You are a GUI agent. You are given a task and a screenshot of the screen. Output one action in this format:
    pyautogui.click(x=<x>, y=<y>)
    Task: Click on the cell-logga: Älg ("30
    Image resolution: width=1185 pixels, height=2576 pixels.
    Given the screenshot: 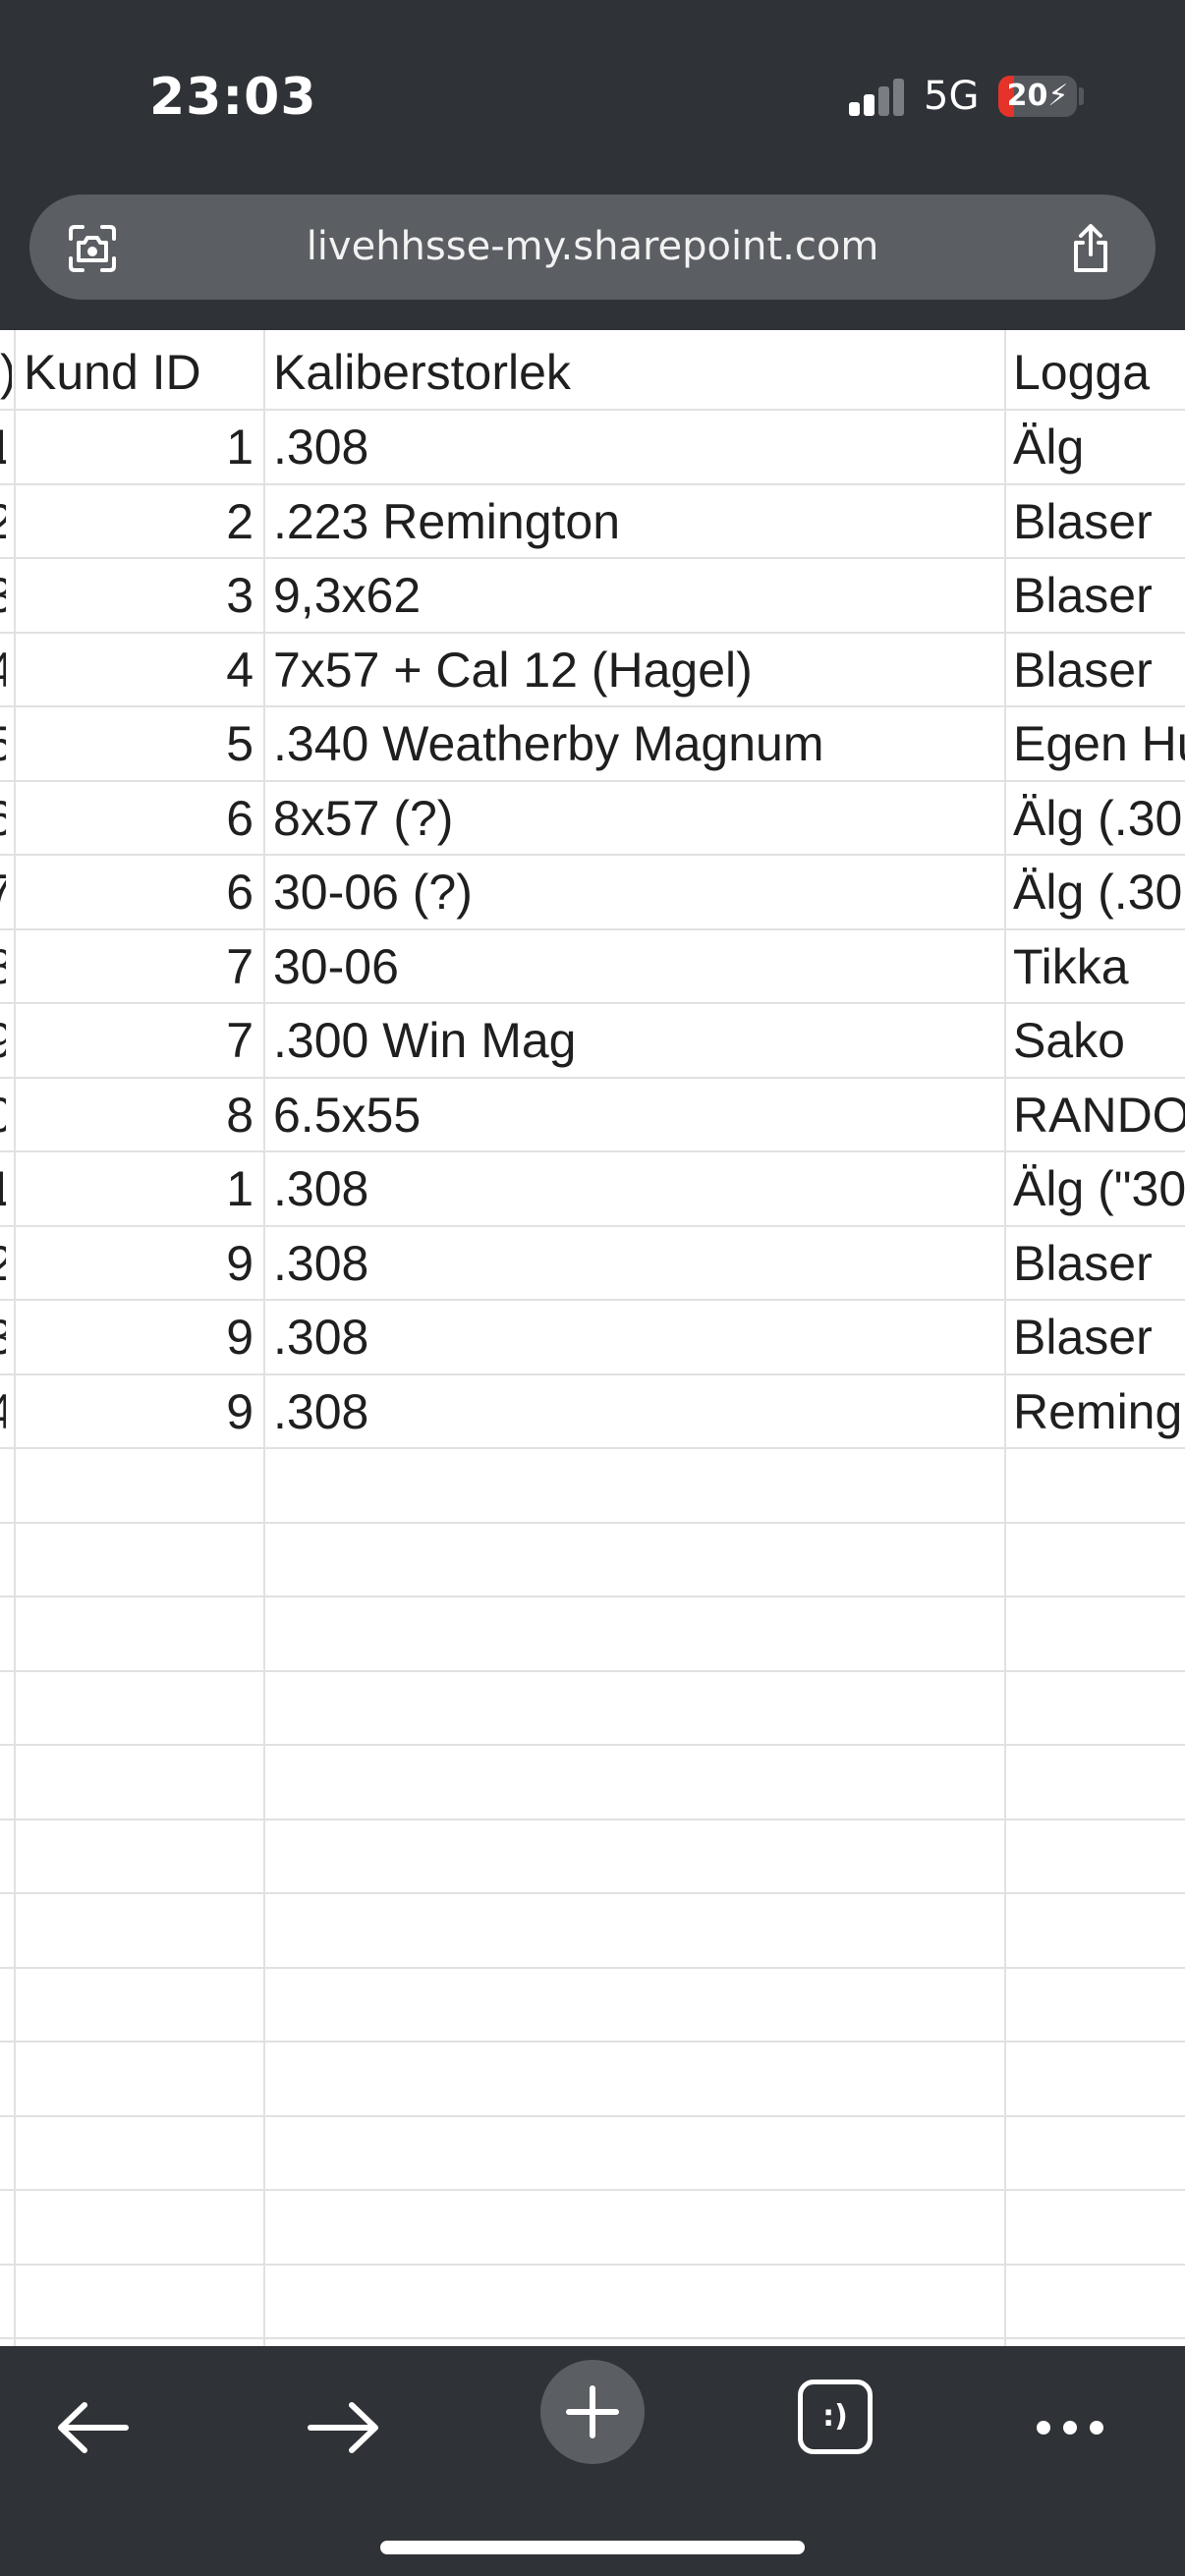 What is the action you would take?
    pyautogui.click(x=1099, y=1189)
    